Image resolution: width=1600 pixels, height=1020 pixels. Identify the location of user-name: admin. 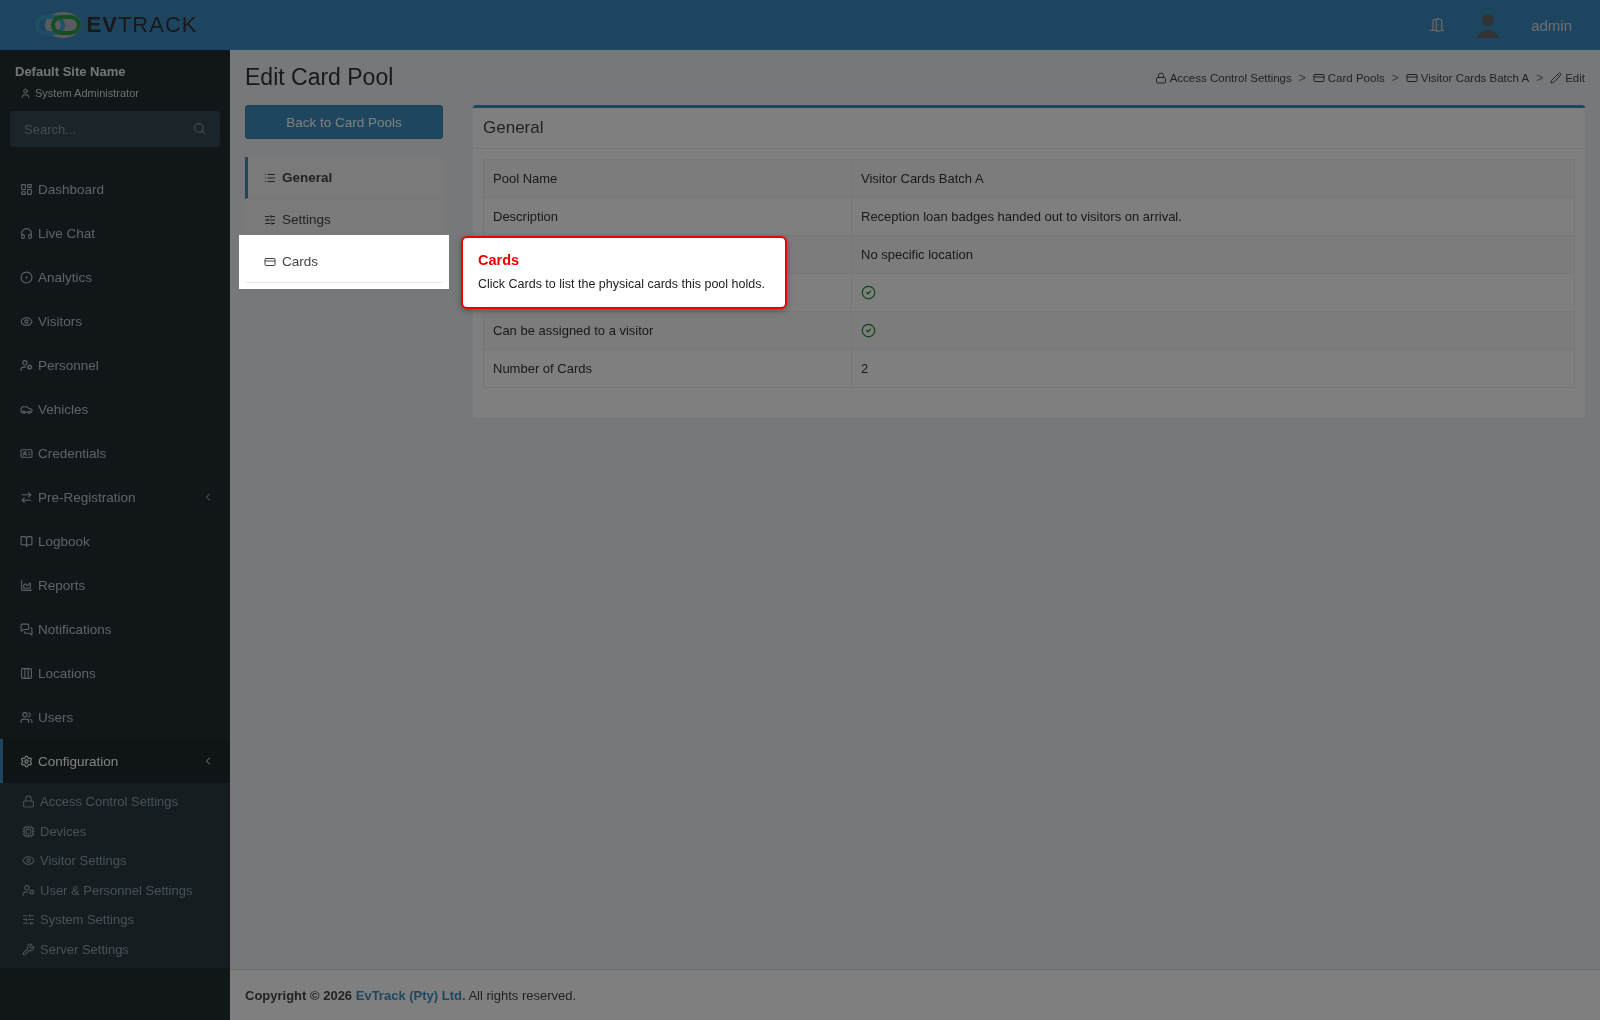
(1551, 25).